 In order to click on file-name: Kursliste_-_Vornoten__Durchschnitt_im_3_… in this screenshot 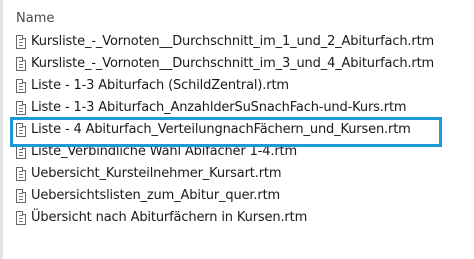, I will do `click(233, 63)`.